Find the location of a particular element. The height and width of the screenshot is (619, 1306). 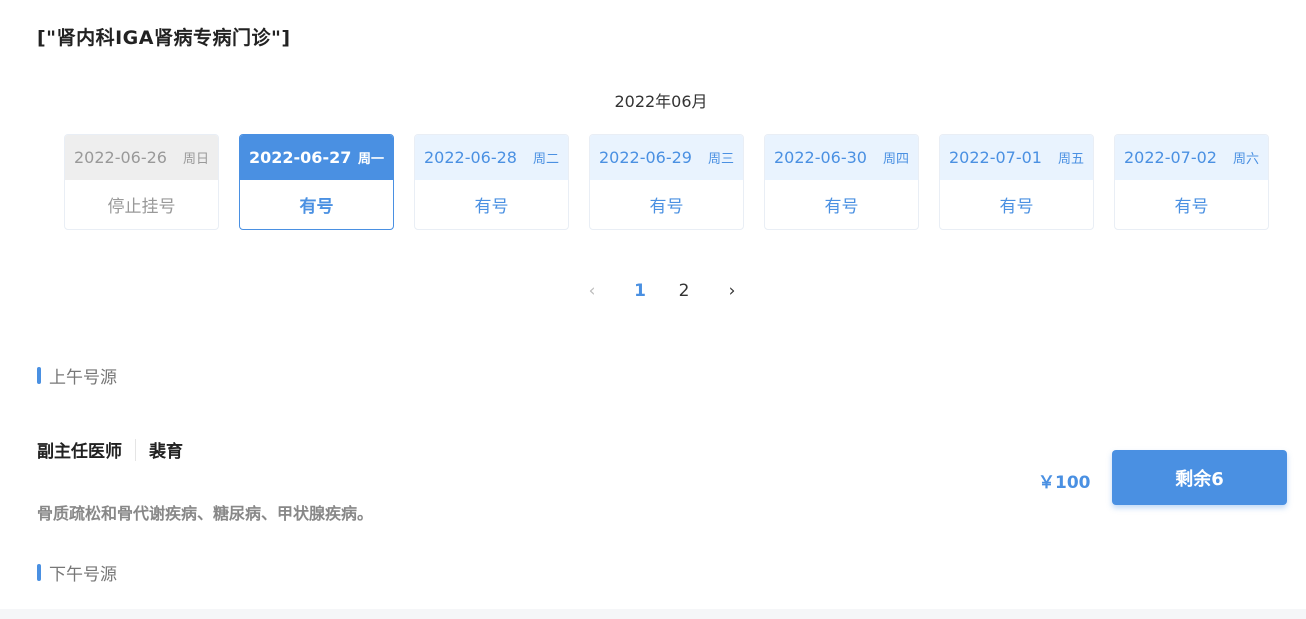

divider is located at coordinates (135, 449).